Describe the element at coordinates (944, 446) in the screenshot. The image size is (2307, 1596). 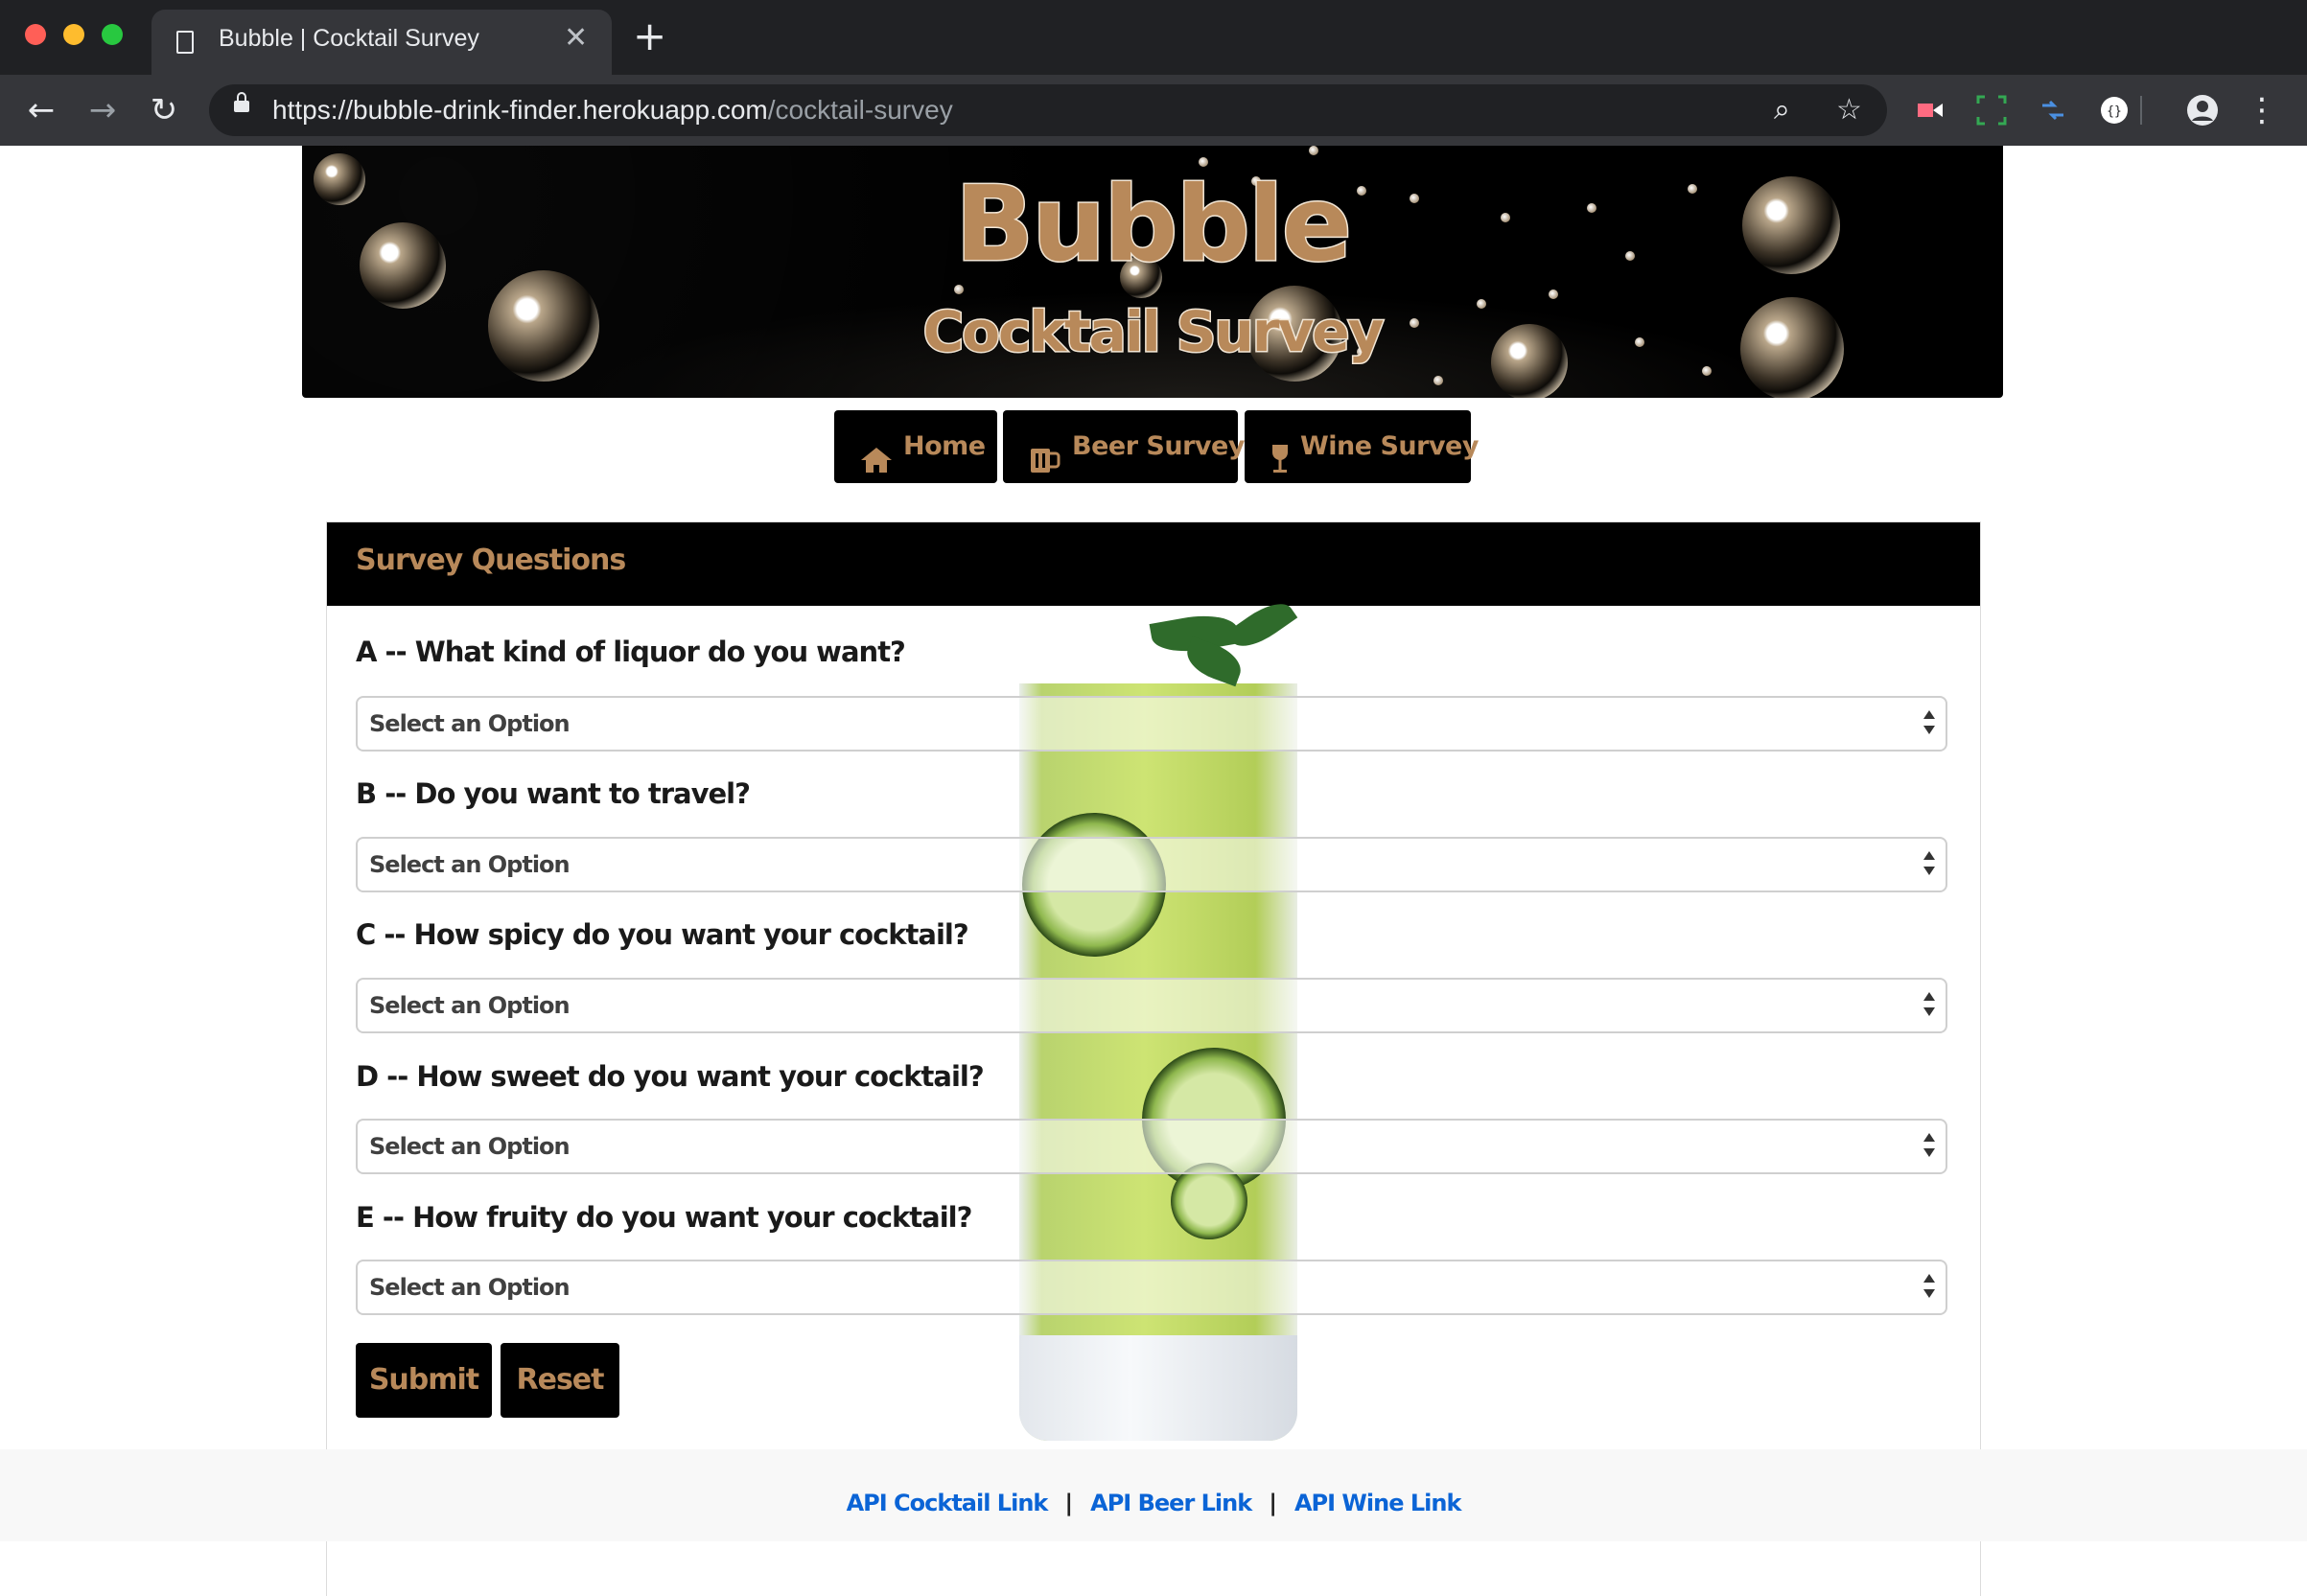
I see `nav-home-label: Home` at that location.